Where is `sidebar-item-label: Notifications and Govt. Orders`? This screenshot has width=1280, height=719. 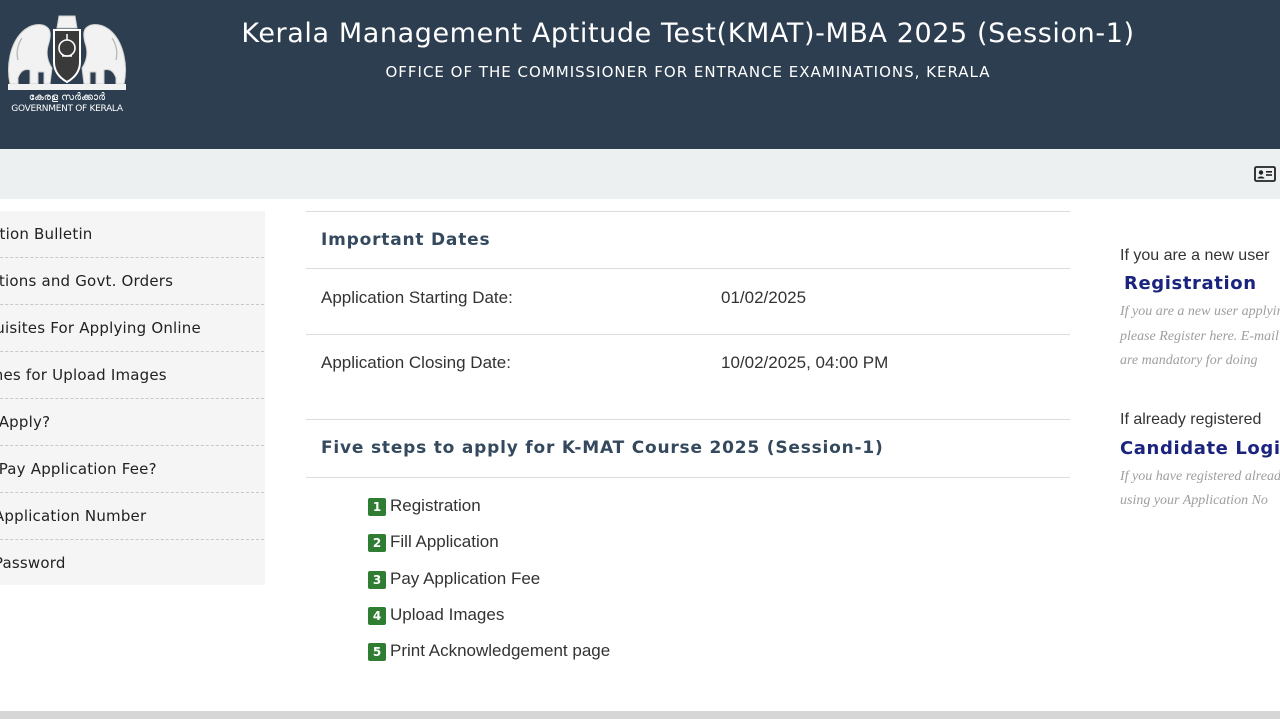
sidebar-item-label: Notifications and Govt. Orders is located at coordinates (87, 281).